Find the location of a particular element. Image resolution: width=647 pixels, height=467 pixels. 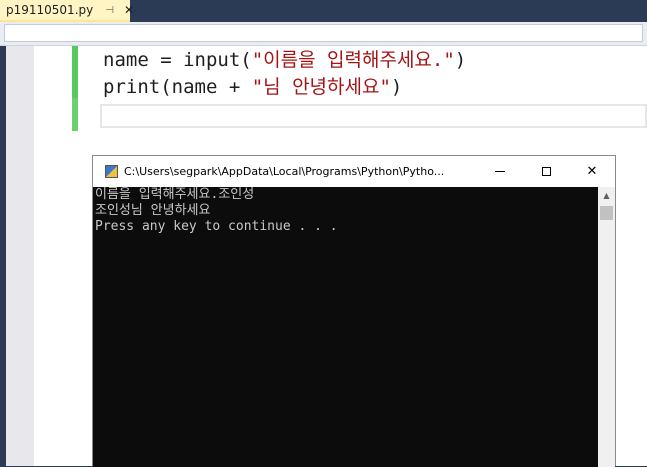

code-line-2: print(name + "님 안녕하세요") is located at coordinates (252, 87).